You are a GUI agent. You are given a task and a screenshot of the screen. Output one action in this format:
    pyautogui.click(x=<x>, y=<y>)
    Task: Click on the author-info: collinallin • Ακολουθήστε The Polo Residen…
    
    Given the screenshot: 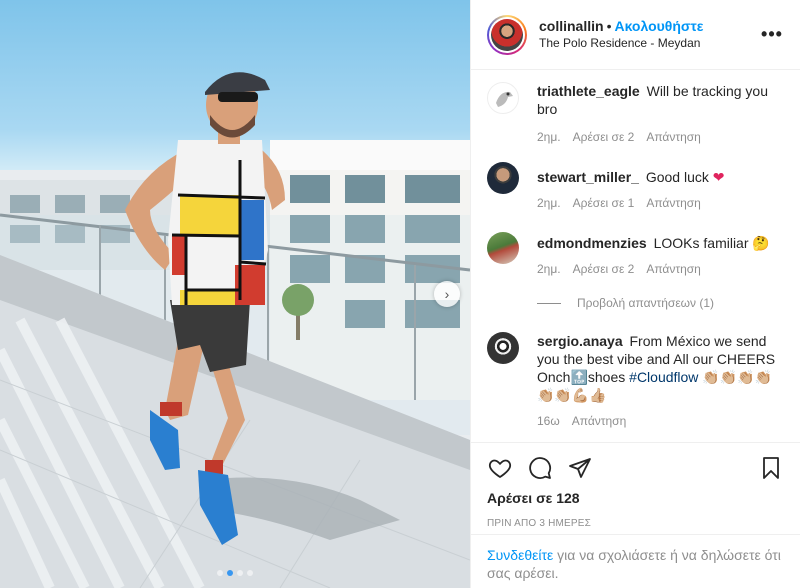 What is the action you would take?
    pyautogui.click(x=649, y=35)
    